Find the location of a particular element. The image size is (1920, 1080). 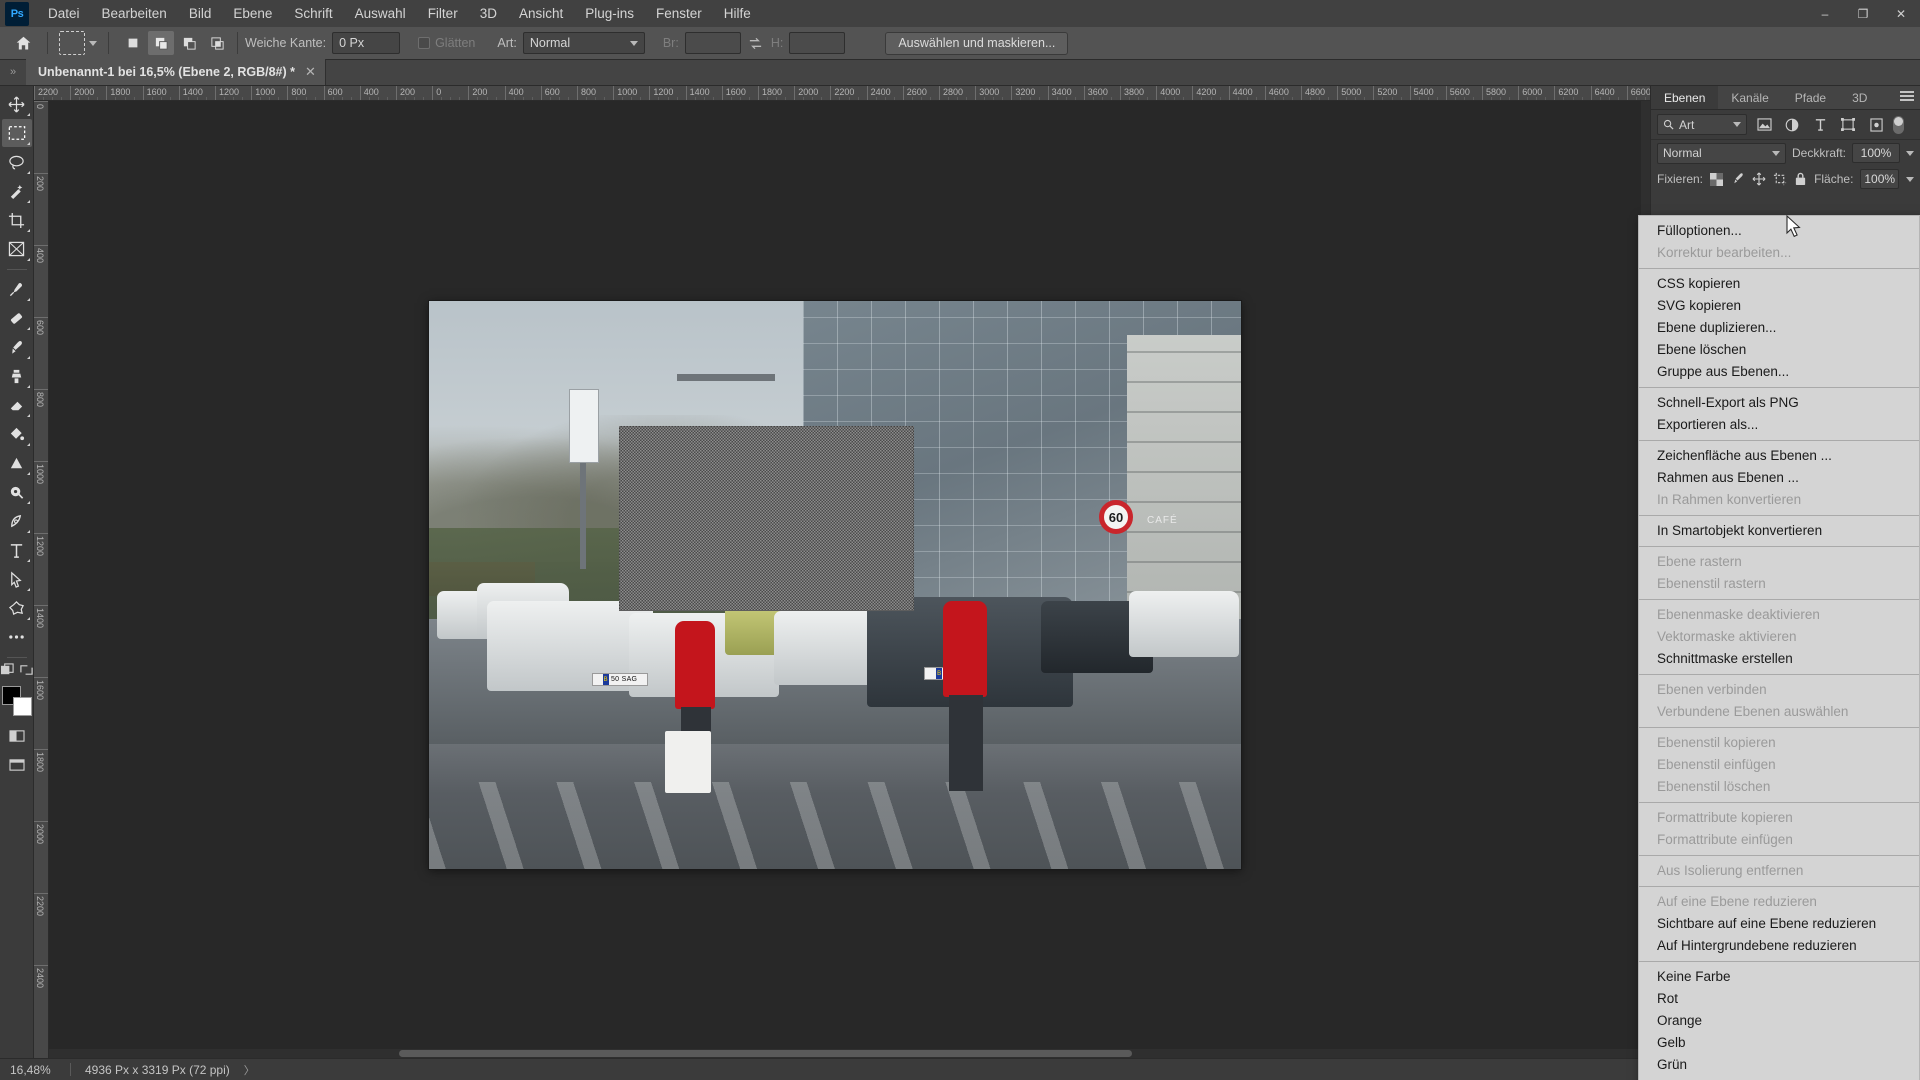

layer-filter-kind-select: Art is located at coordinates (1702, 124).